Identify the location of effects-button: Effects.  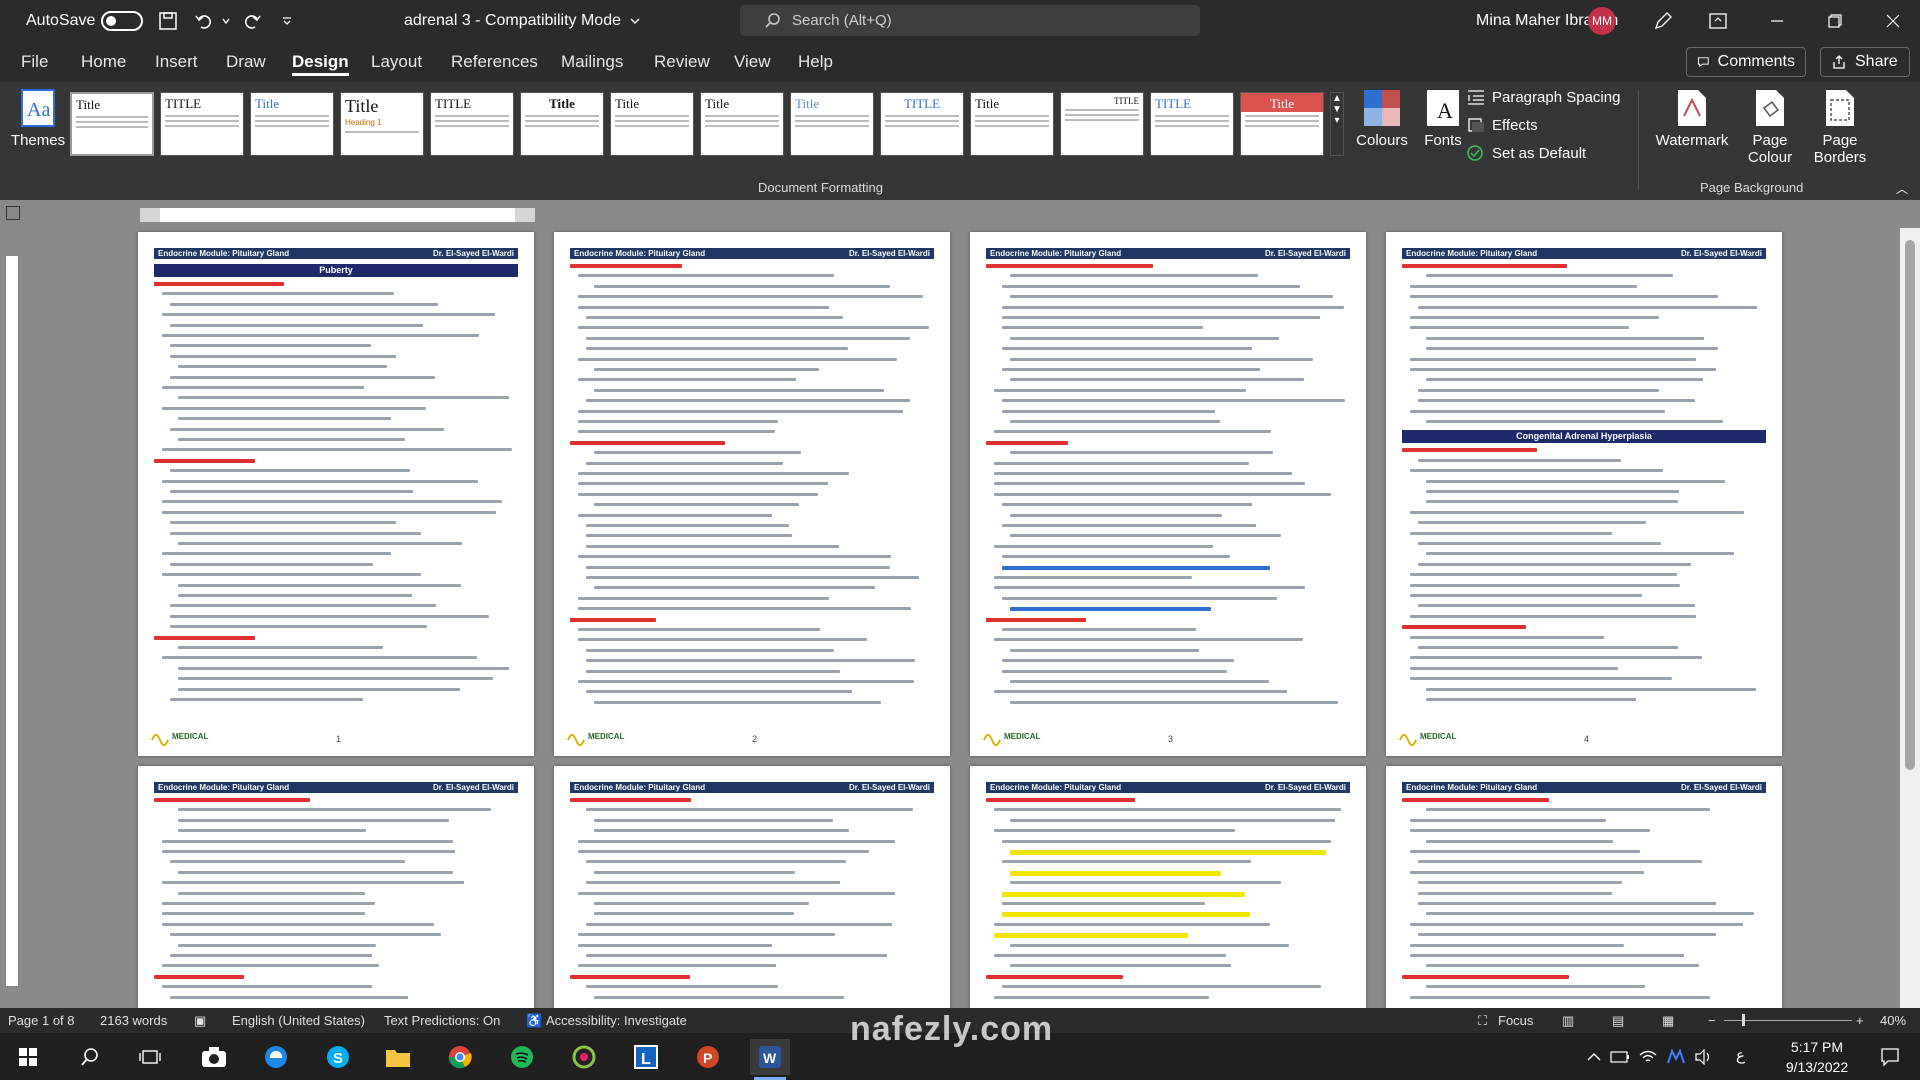
(1502, 125).